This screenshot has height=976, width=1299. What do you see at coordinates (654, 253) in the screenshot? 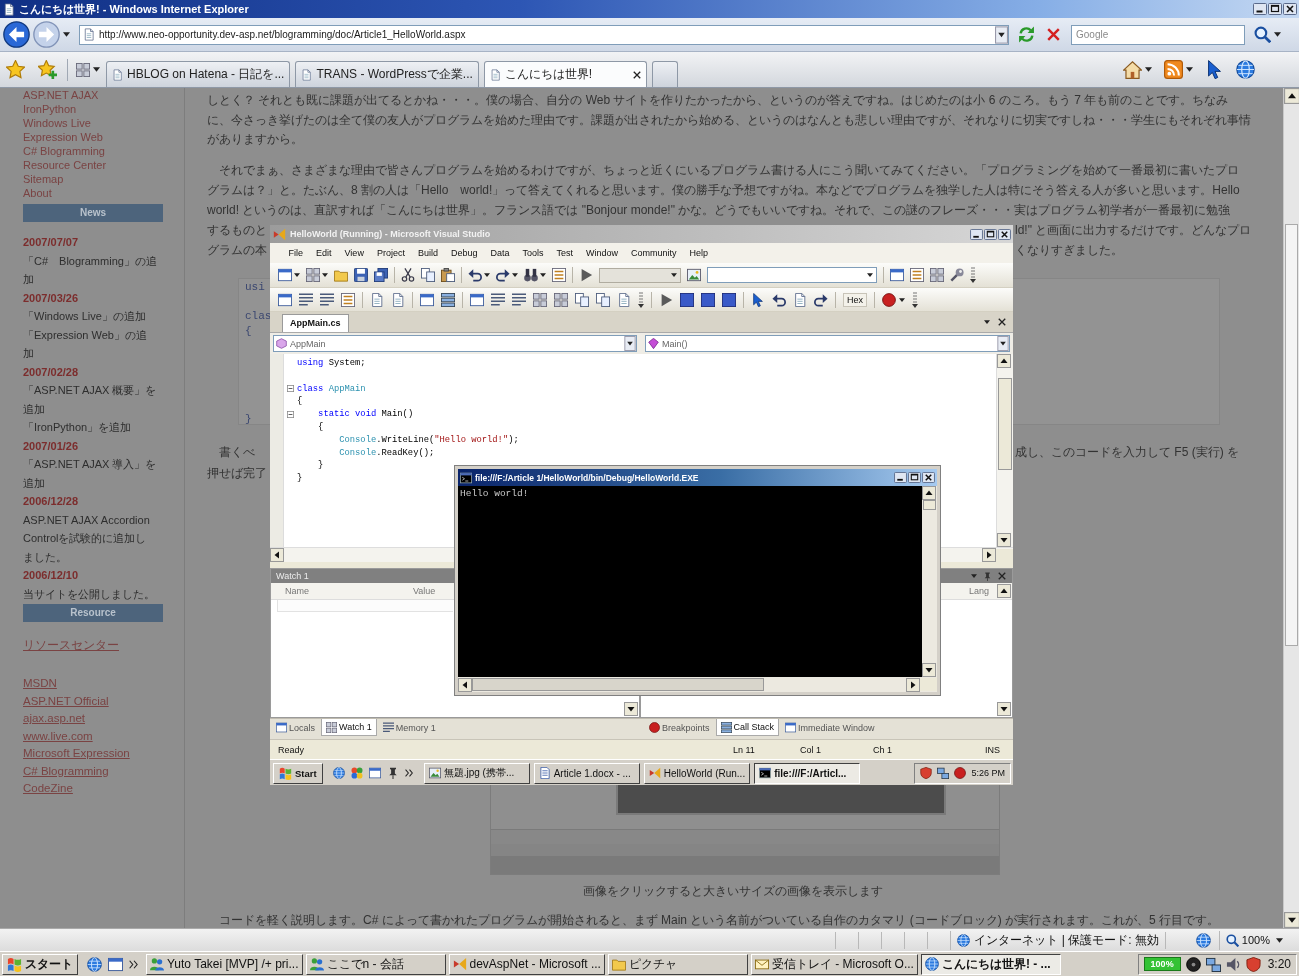
I see `menu-item: Community` at bounding box center [654, 253].